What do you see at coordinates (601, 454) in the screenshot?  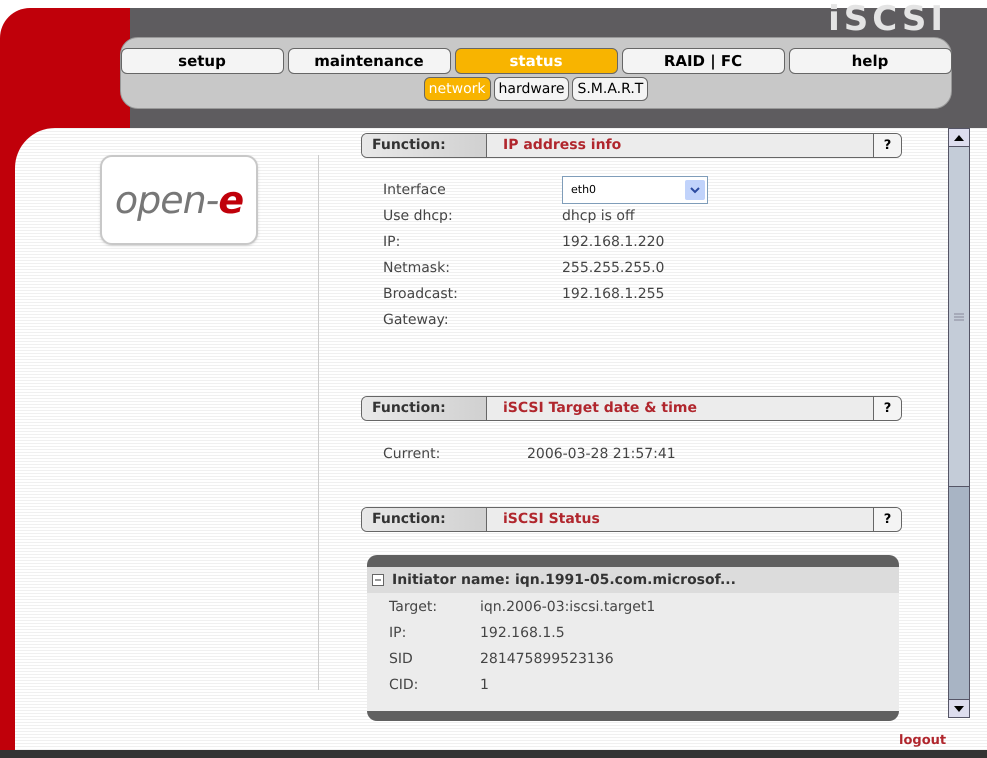 I see `field-value: 2006-03-28 21:57:41` at bounding box center [601, 454].